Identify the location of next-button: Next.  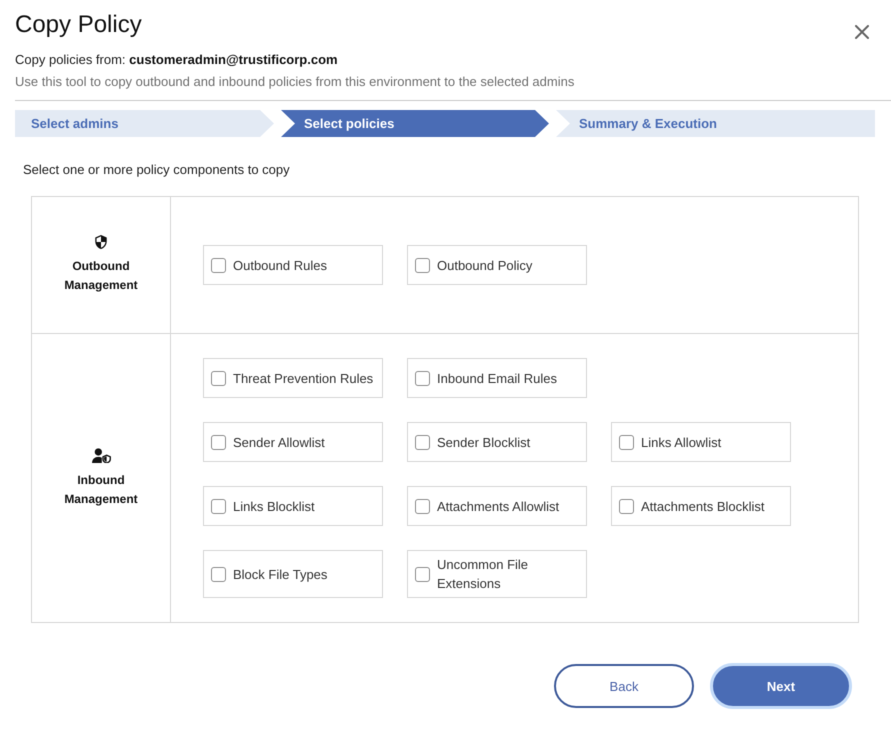
(781, 686).